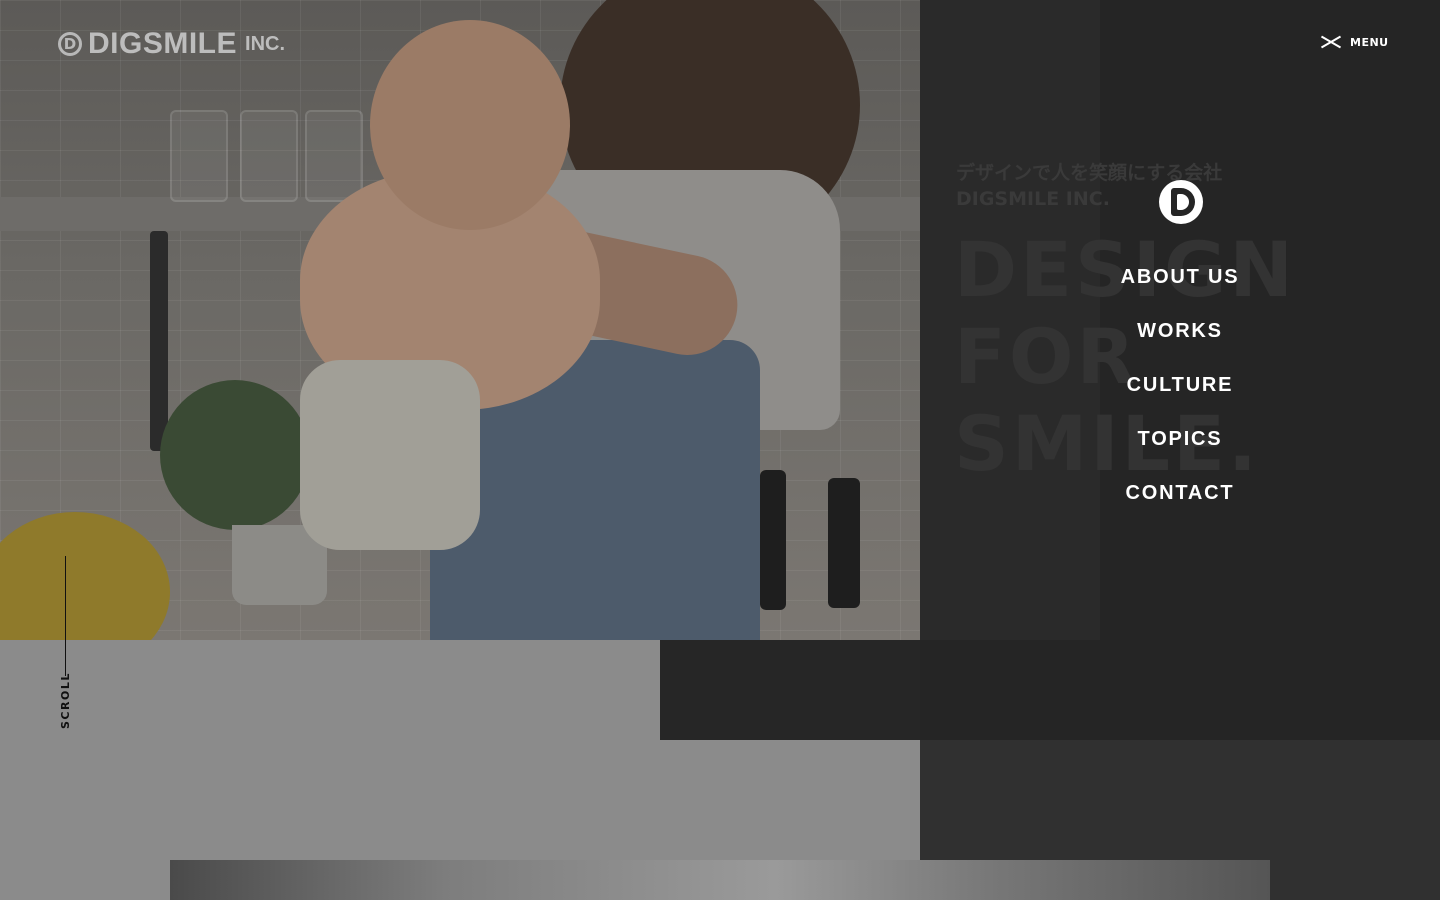 Image resolution: width=1440 pixels, height=900 pixels. I want to click on main-menu: ABOUT US WORKS CULTURE TOPICS CONTACT, so click(1180, 395).